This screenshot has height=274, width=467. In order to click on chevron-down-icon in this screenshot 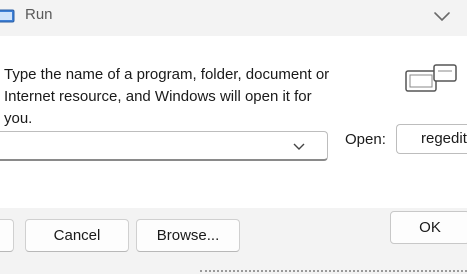, I will do `click(299, 147)`.